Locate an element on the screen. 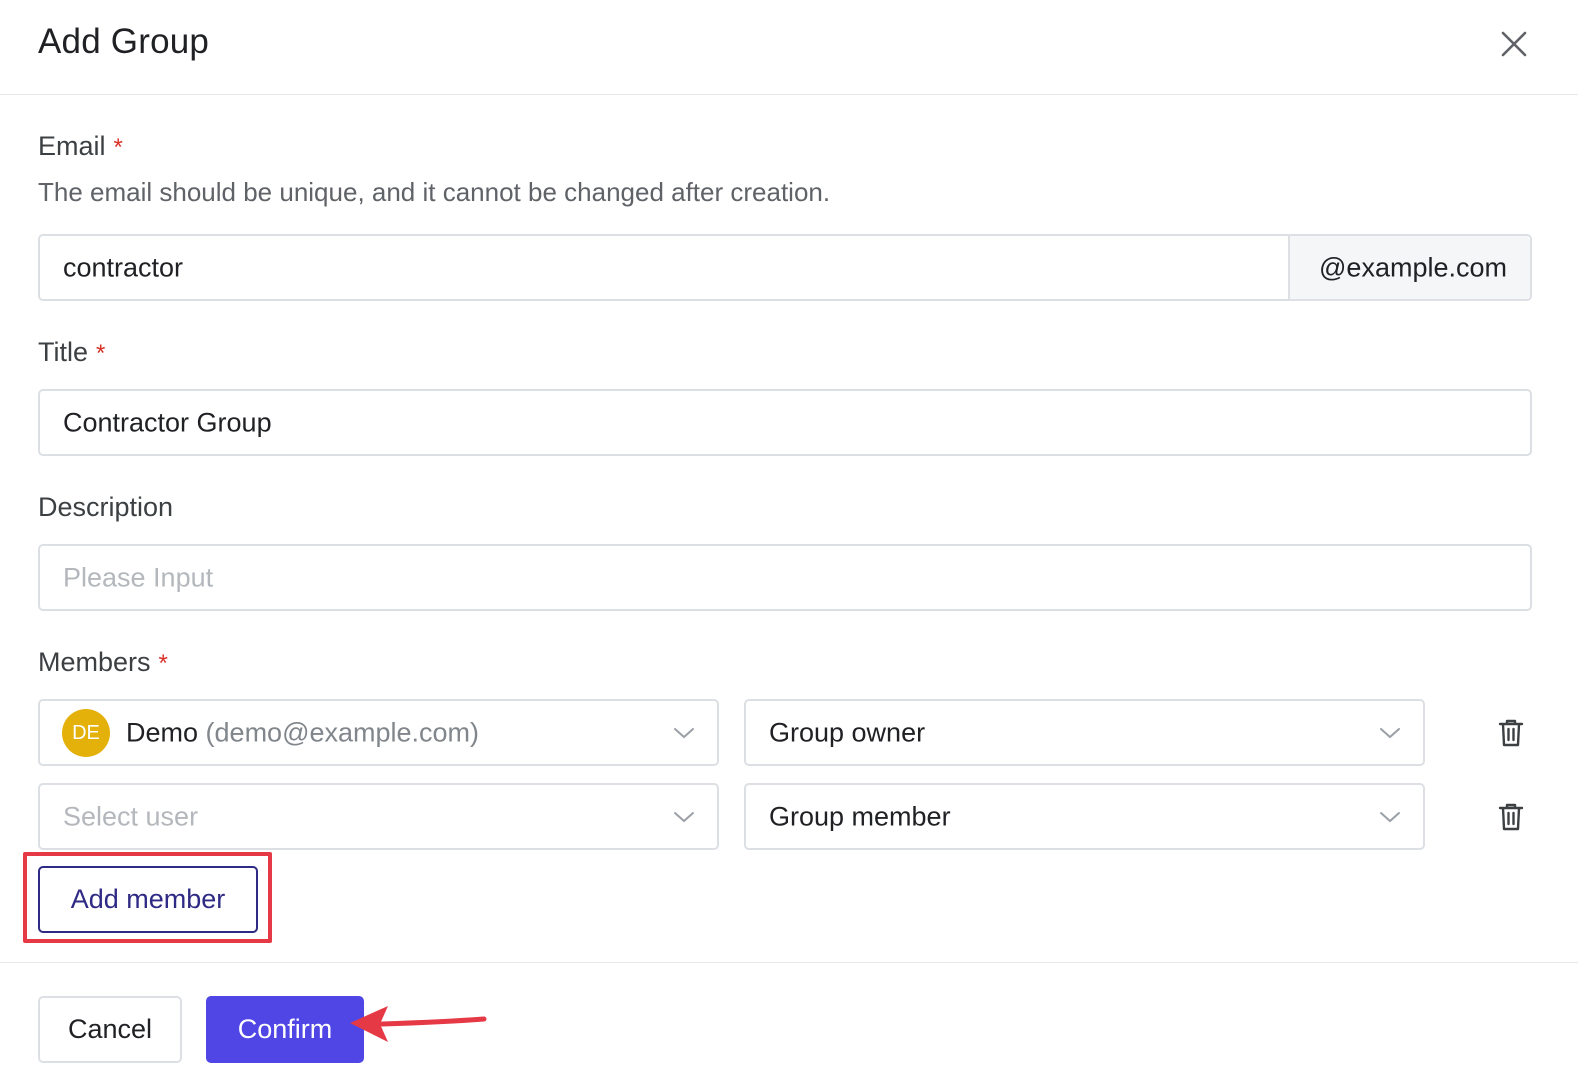  member-role-value: Group member is located at coordinates (860, 816).